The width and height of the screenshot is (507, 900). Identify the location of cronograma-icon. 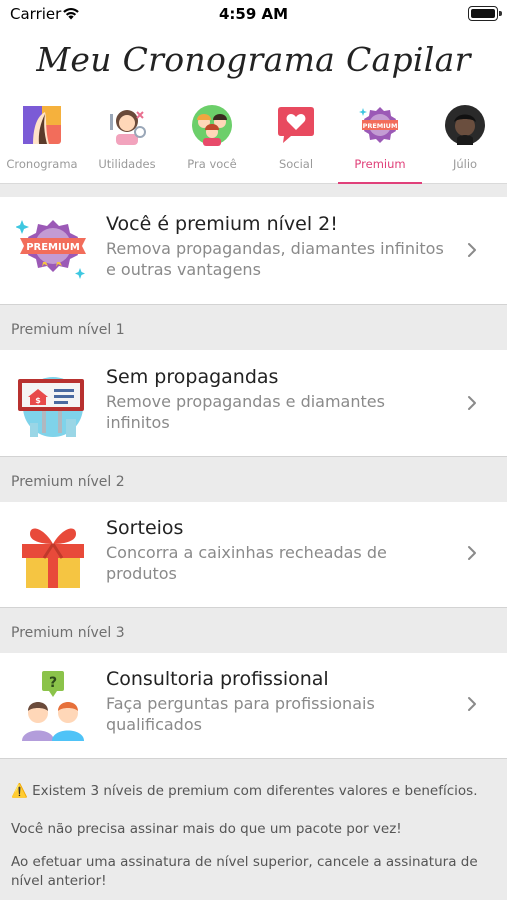
(42, 125).